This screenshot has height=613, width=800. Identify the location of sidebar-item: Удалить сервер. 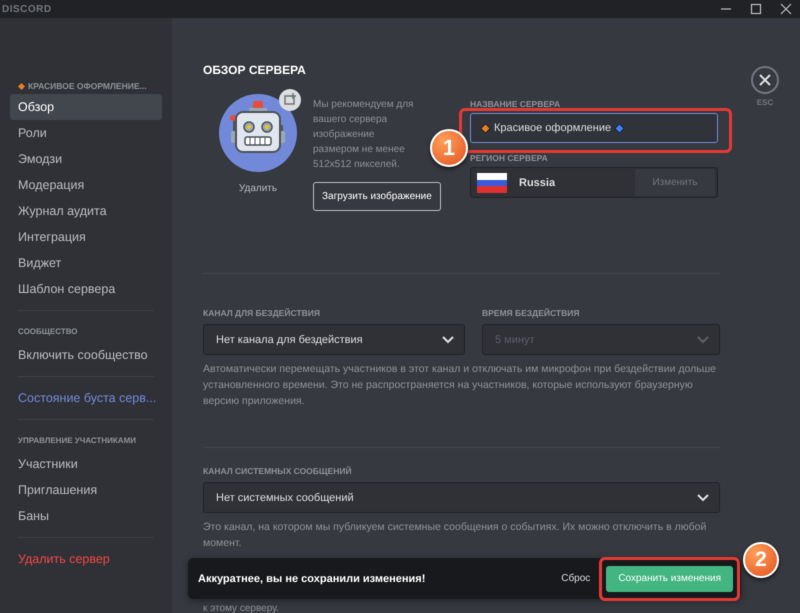
(86, 559).